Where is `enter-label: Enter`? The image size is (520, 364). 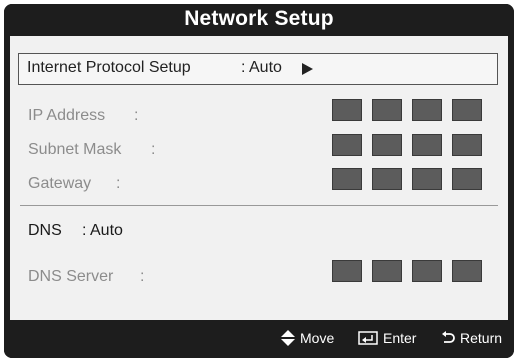
enter-label: Enter is located at coordinates (400, 338).